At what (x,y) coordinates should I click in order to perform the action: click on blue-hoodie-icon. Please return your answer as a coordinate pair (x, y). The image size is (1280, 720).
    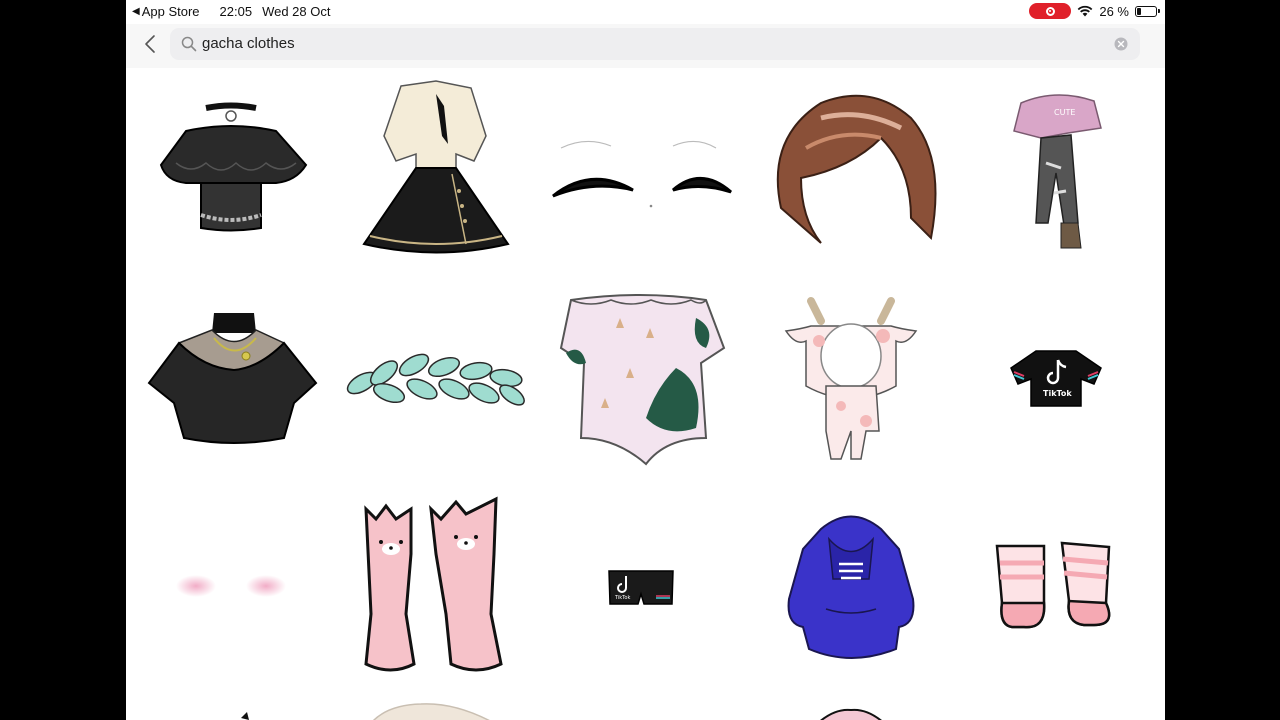
    Looking at the image, I should click on (851, 587).